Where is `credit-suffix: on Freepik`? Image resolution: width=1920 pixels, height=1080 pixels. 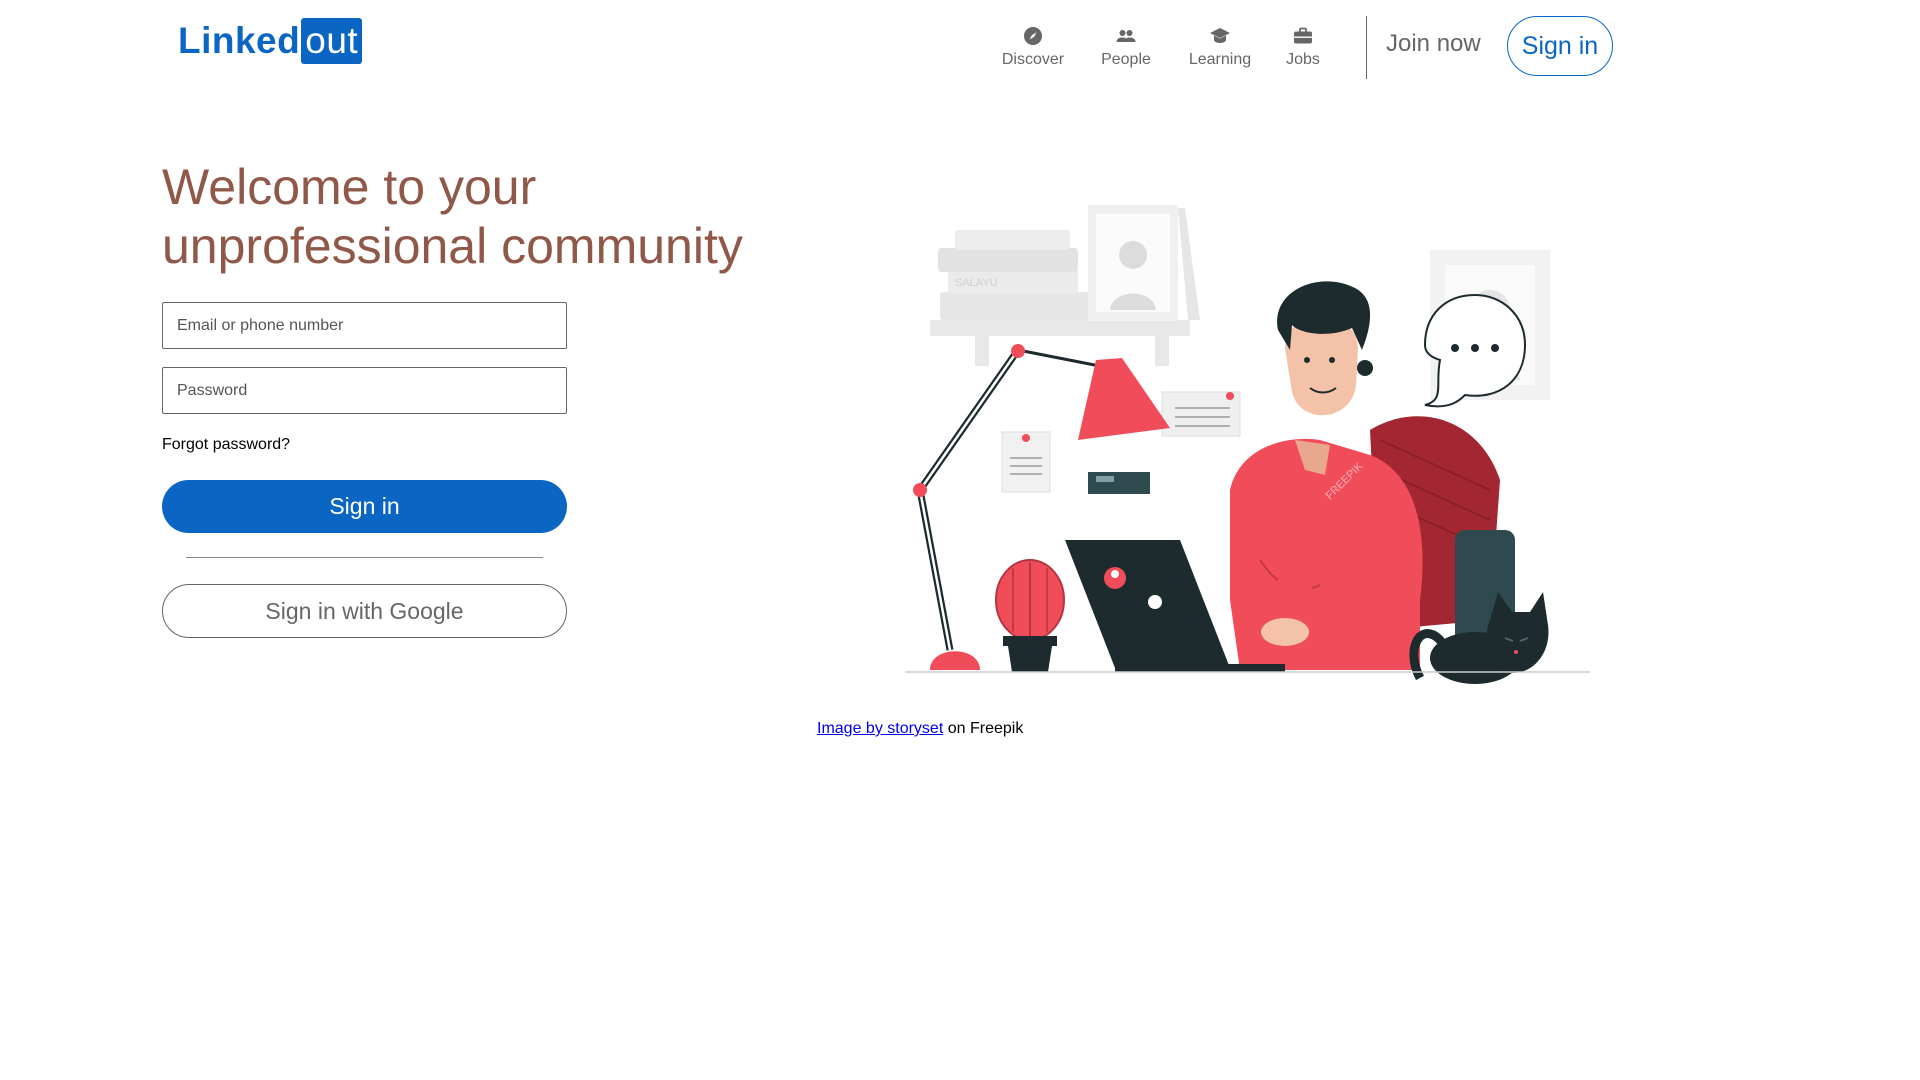
credit-suffix: on Freepik is located at coordinates (983, 728).